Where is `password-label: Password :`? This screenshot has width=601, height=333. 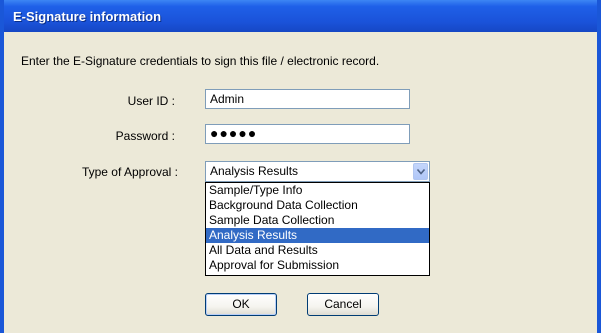 password-label: Password : is located at coordinates (145, 136).